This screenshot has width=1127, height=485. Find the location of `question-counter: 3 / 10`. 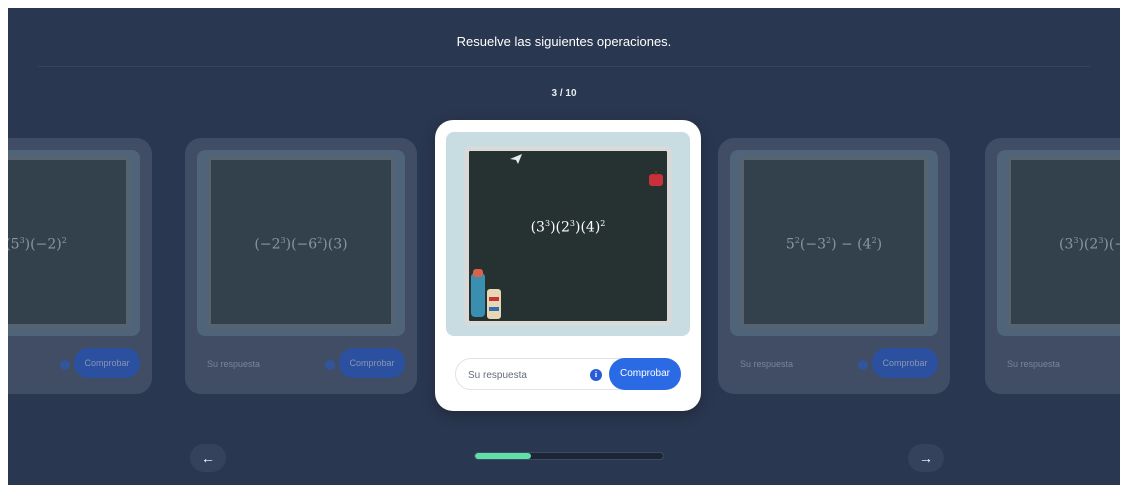

question-counter: 3 / 10 is located at coordinates (564, 93).